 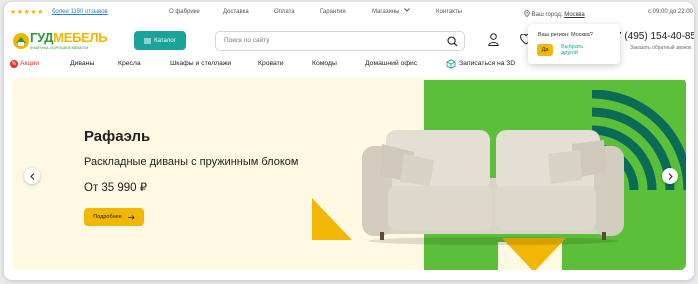 I want to click on category-wardrobes: Шкафы и стеллажи, so click(x=200, y=63).